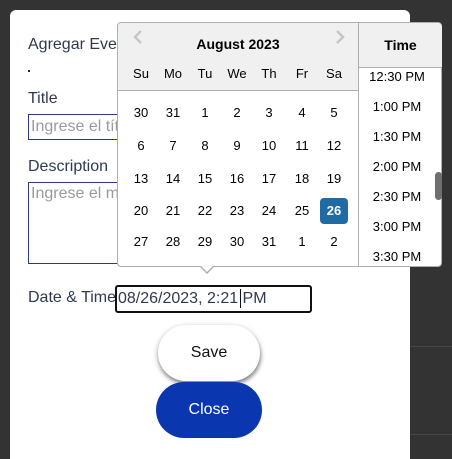  I want to click on time-option: 12:30 PM, so click(397, 76).